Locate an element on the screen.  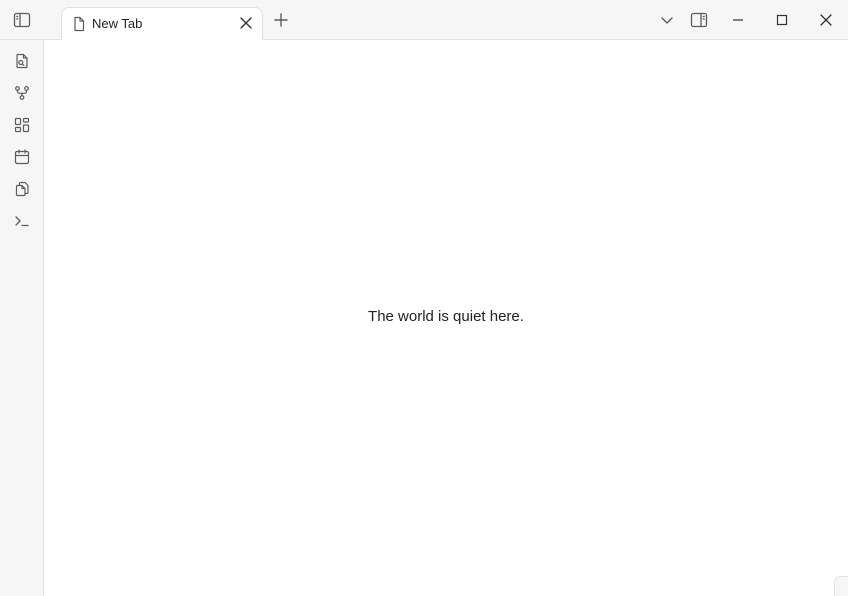
tab-list-chevron-down-icon is located at coordinates (667, 20).